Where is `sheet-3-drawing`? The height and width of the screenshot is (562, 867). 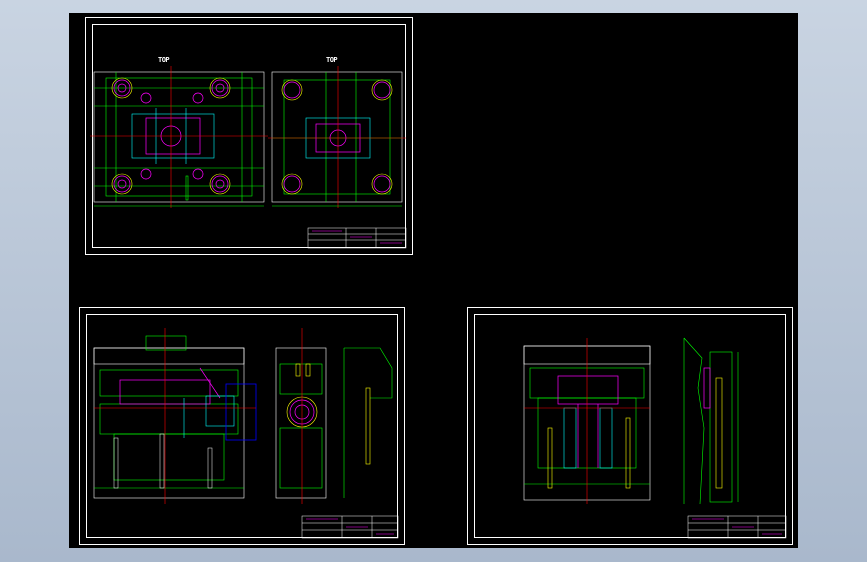 sheet-3-drawing is located at coordinates (655, 438).